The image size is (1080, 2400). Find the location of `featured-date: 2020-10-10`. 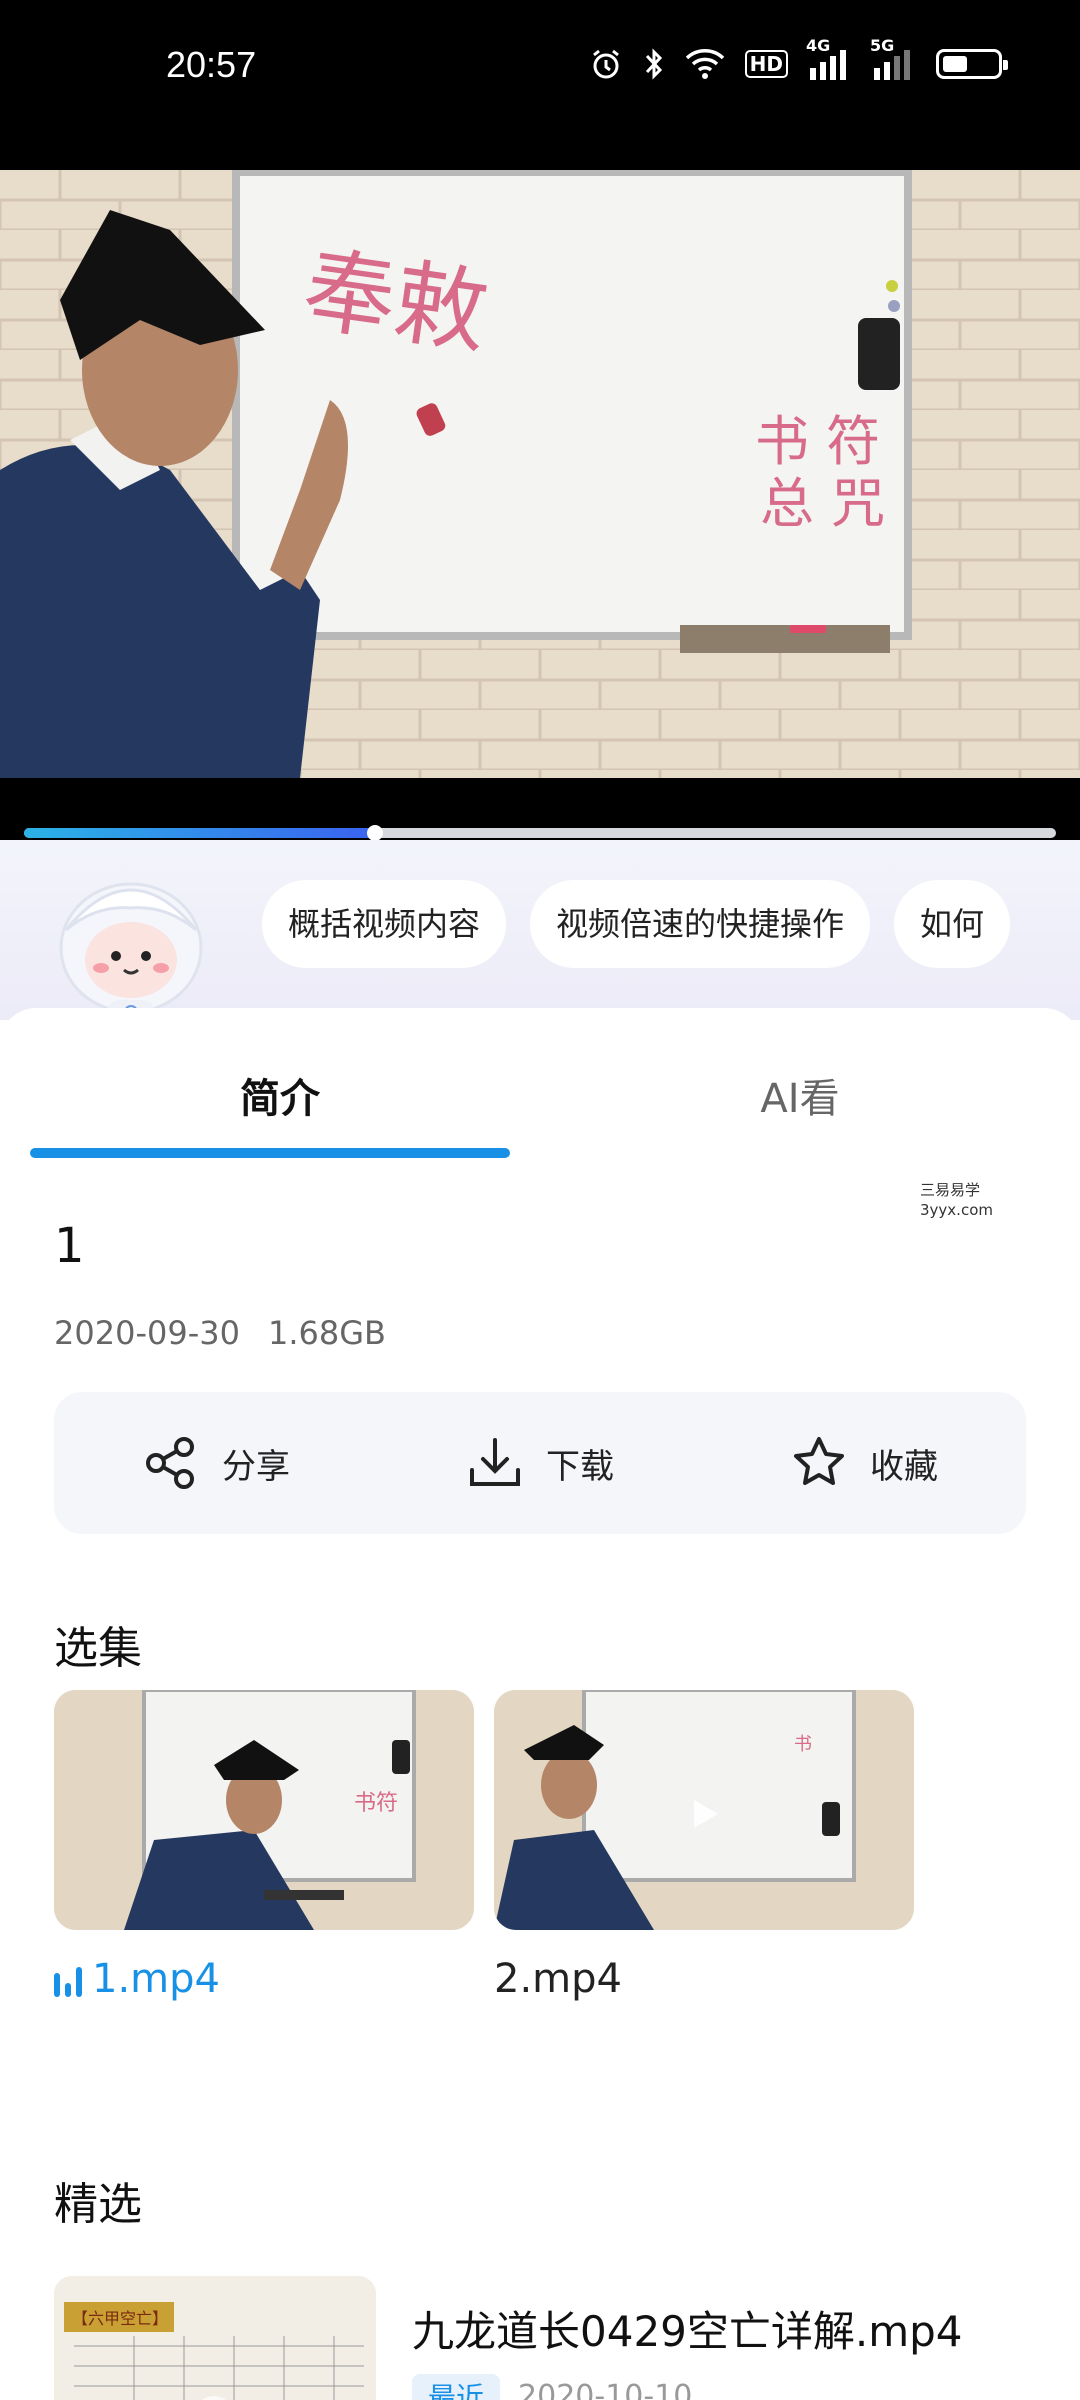

featured-date: 2020-10-10 is located at coordinates (605, 2389).